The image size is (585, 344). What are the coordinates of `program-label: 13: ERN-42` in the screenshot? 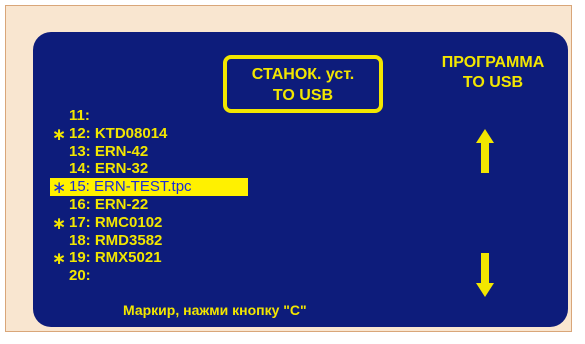 It's located at (109, 151).